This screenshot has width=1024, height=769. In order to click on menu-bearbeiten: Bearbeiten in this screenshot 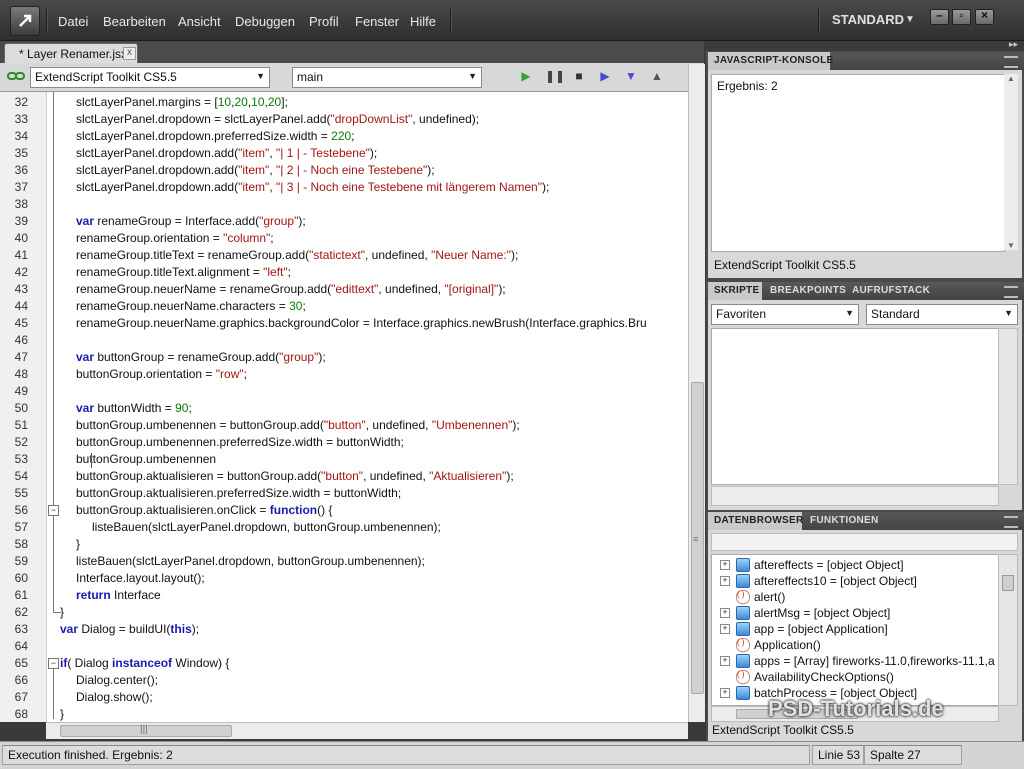, I will do `click(134, 21)`.